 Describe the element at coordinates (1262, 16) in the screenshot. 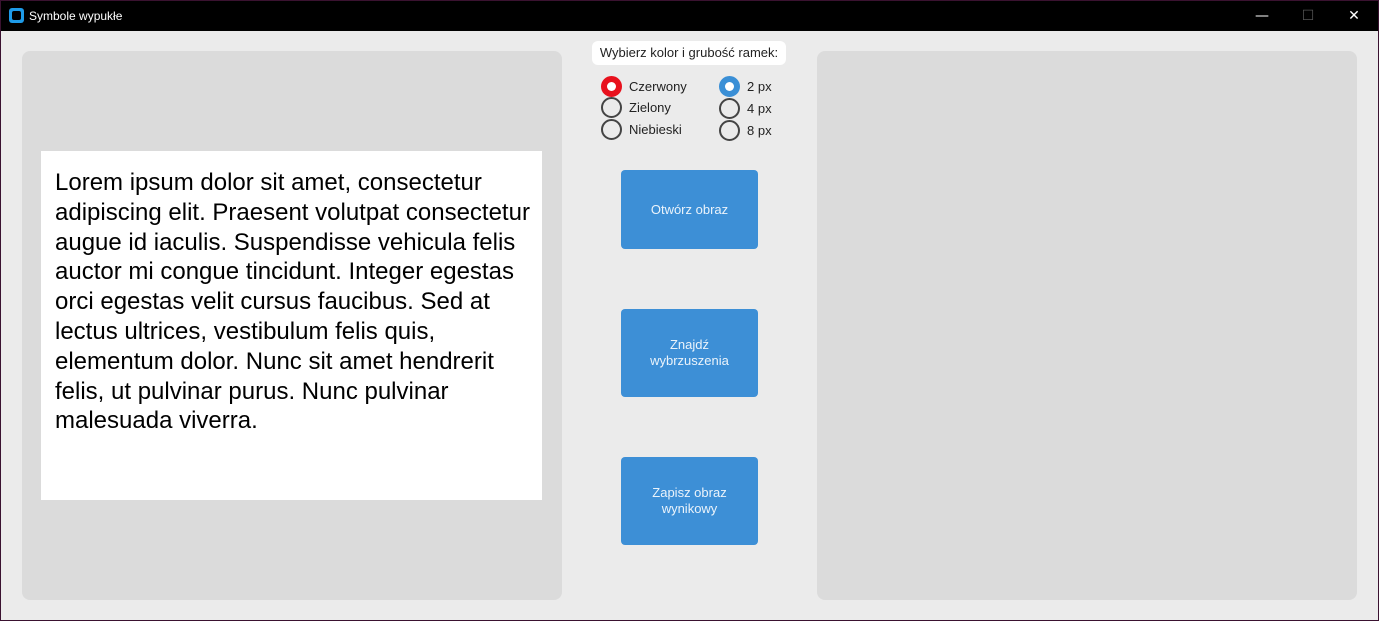

I see `minimize-icon: —` at that location.